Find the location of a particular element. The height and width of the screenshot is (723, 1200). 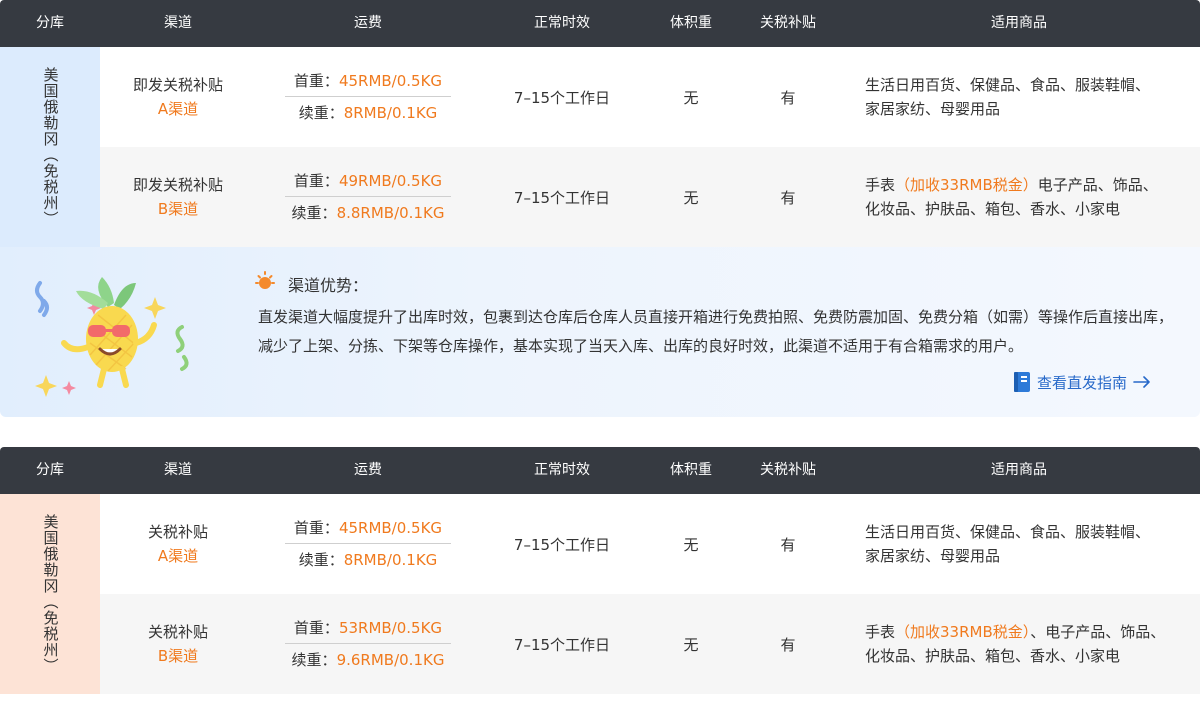

guide-book-icon is located at coordinates (1022, 382).